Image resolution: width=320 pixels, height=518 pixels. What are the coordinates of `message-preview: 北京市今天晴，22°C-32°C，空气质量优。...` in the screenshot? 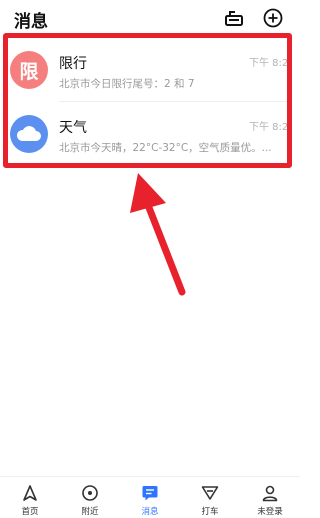 It's located at (165, 148).